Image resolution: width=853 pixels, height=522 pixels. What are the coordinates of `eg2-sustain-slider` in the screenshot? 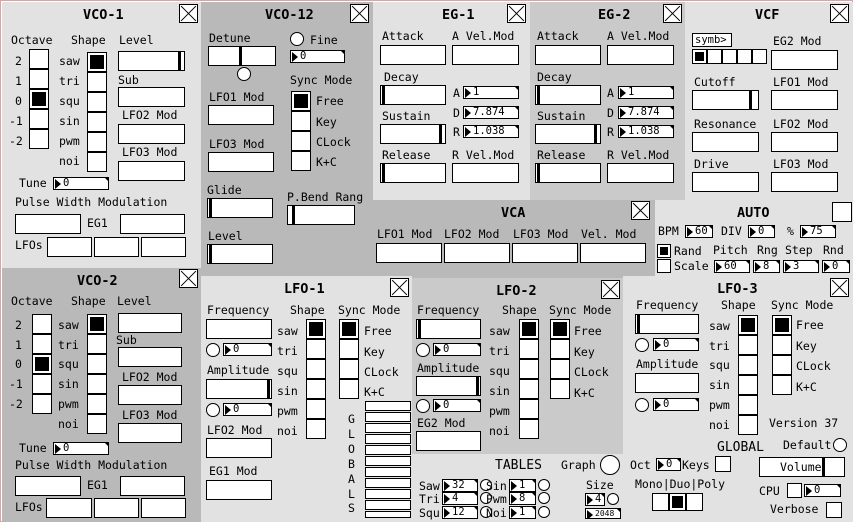 It's located at (568, 134).